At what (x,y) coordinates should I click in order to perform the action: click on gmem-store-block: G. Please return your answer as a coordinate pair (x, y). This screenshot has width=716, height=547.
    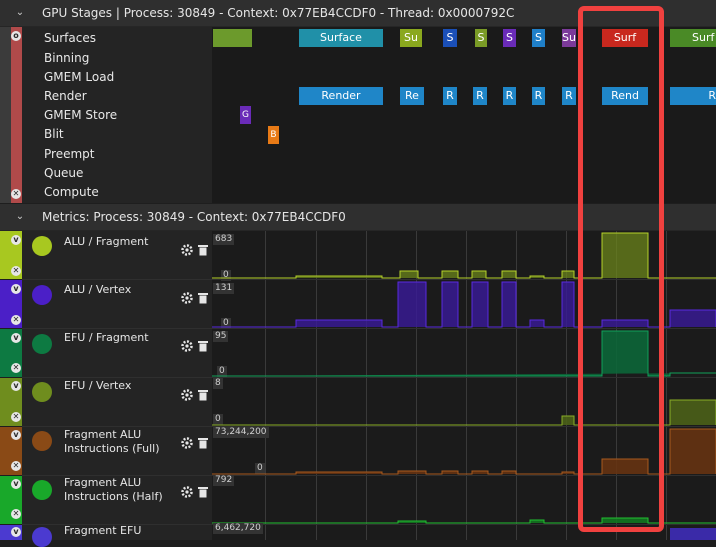
    Looking at the image, I should click on (245, 115).